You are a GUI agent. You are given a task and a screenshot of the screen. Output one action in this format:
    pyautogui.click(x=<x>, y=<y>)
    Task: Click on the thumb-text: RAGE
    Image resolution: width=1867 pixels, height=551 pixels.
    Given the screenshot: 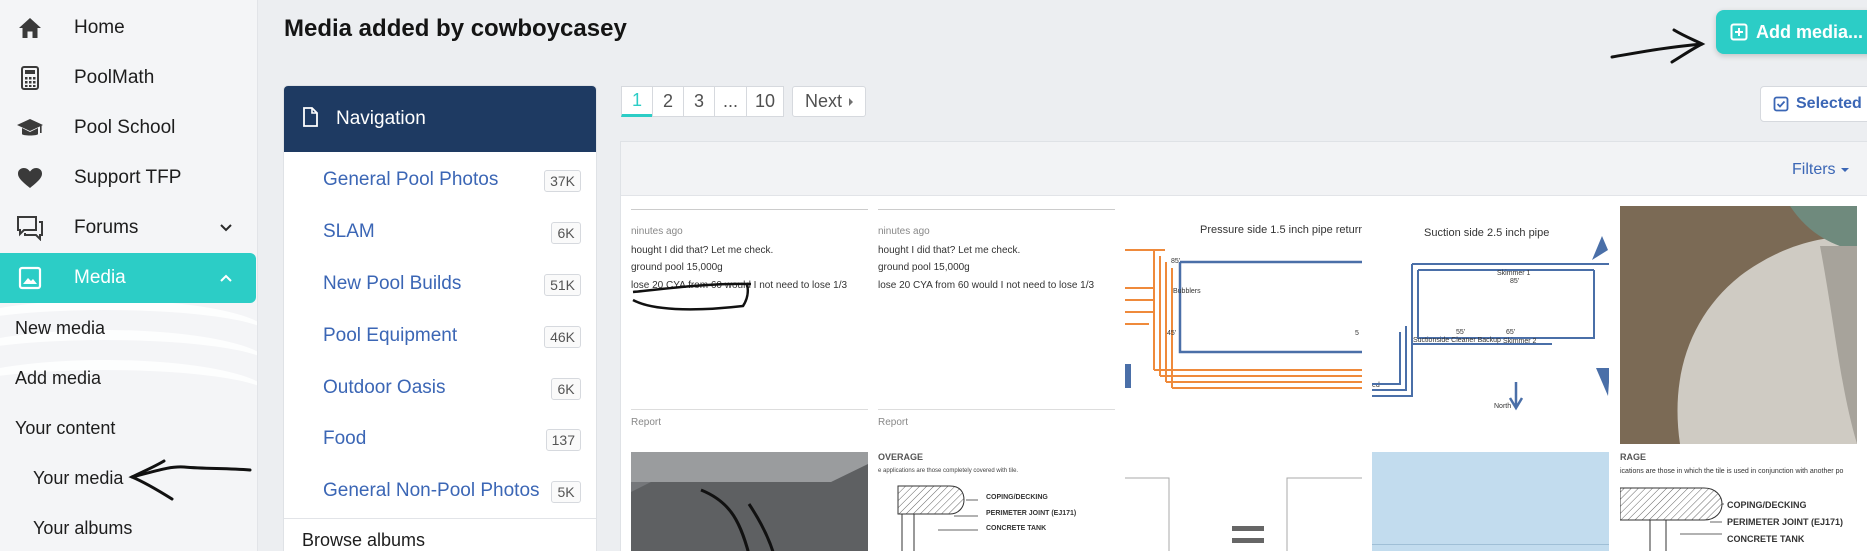 What is the action you would take?
    pyautogui.click(x=1633, y=457)
    